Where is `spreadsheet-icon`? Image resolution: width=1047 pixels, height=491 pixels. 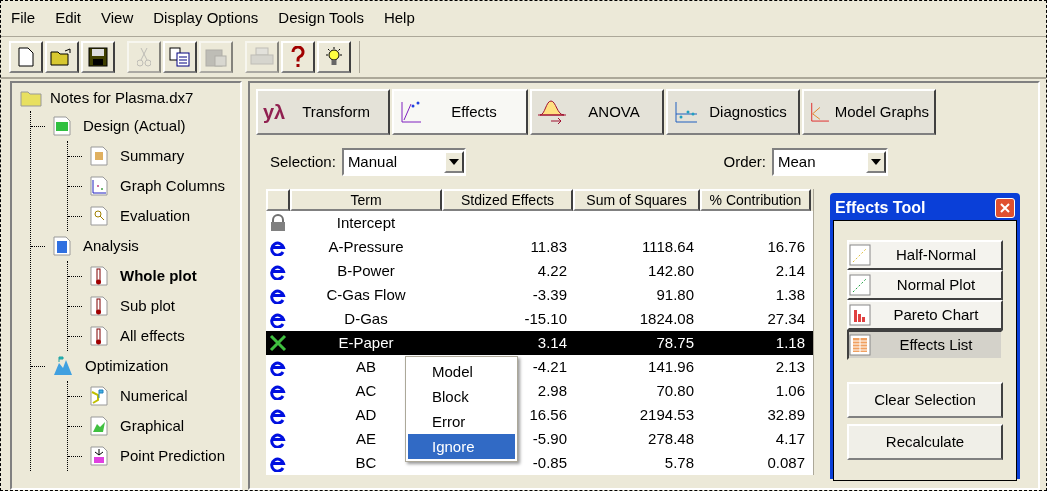 spreadsheet-icon is located at coordinates (62, 126).